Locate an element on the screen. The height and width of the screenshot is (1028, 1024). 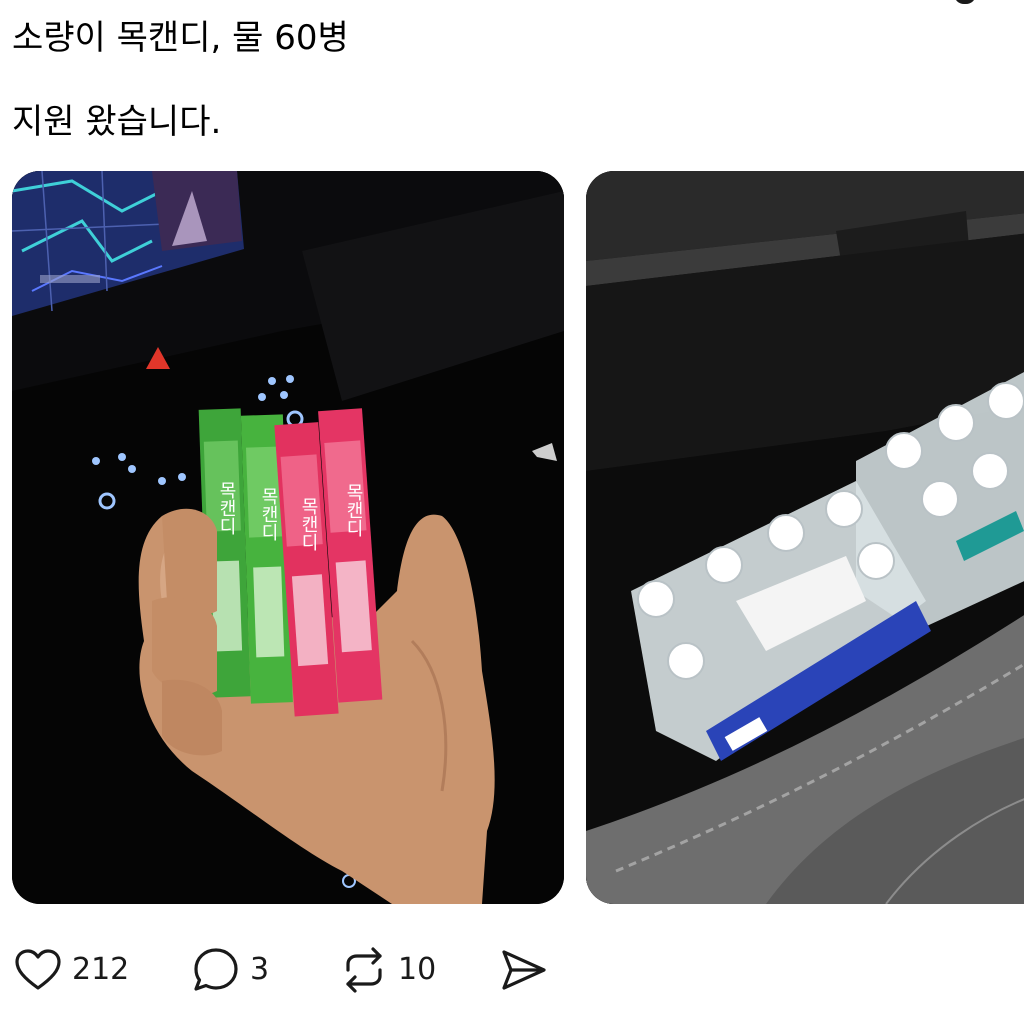
post-actions: 212 3 10 is located at coordinates (512, 970).